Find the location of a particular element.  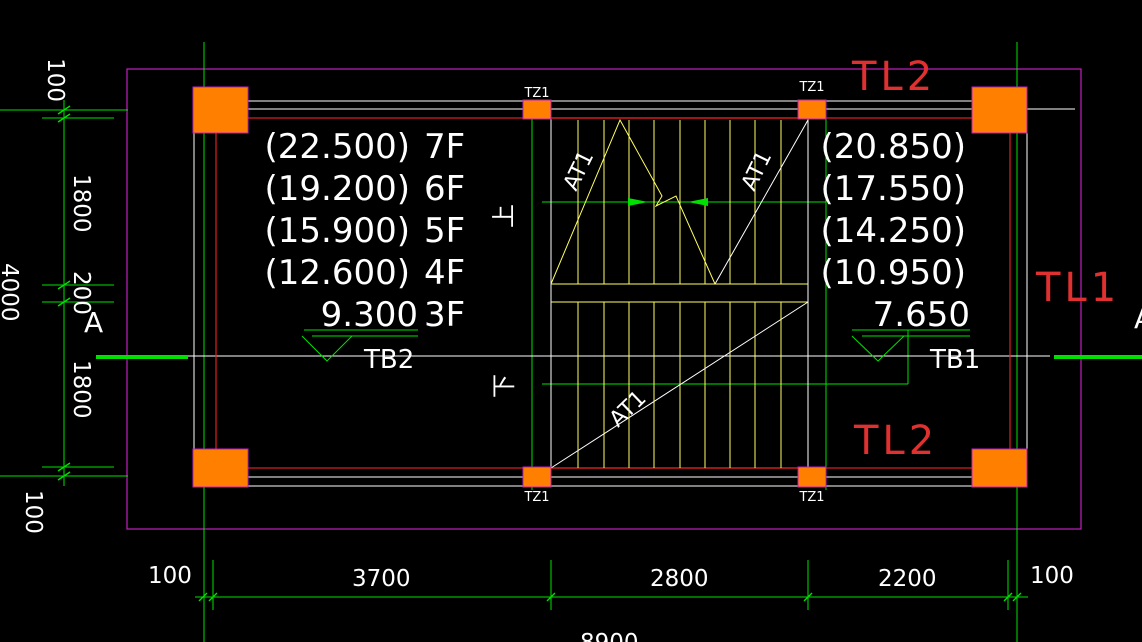

dim-left-top-100: 100 is located at coordinates (55, 80).